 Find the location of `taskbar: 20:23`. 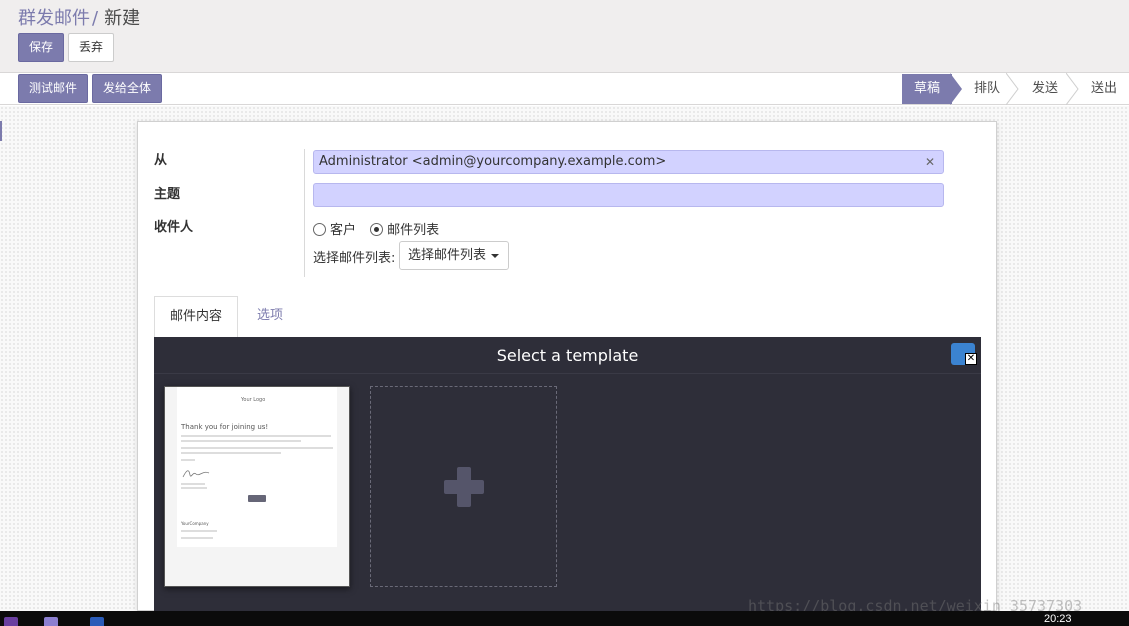

taskbar: 20:23 is located at coordinates (564, 618).